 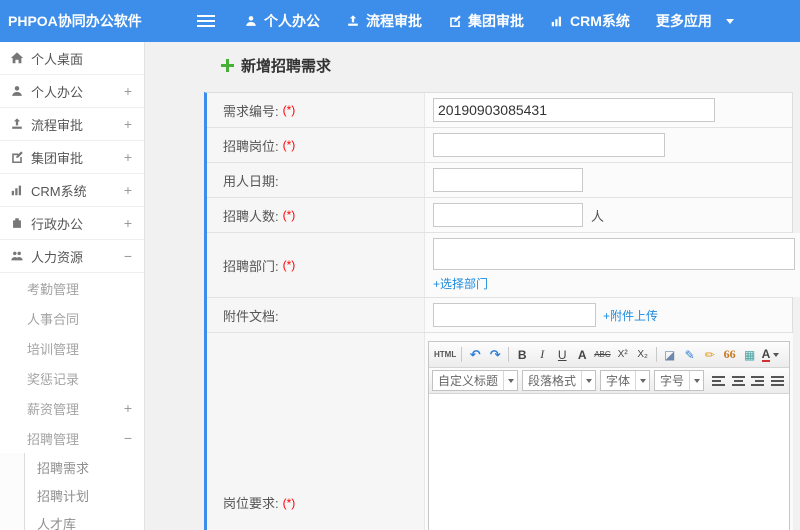 What do you see at coordinates (84, 467) in the screenshot?
I see `sidebar-subitem-recruit-demand: 招聘需求` at bounding box center [84, 467].